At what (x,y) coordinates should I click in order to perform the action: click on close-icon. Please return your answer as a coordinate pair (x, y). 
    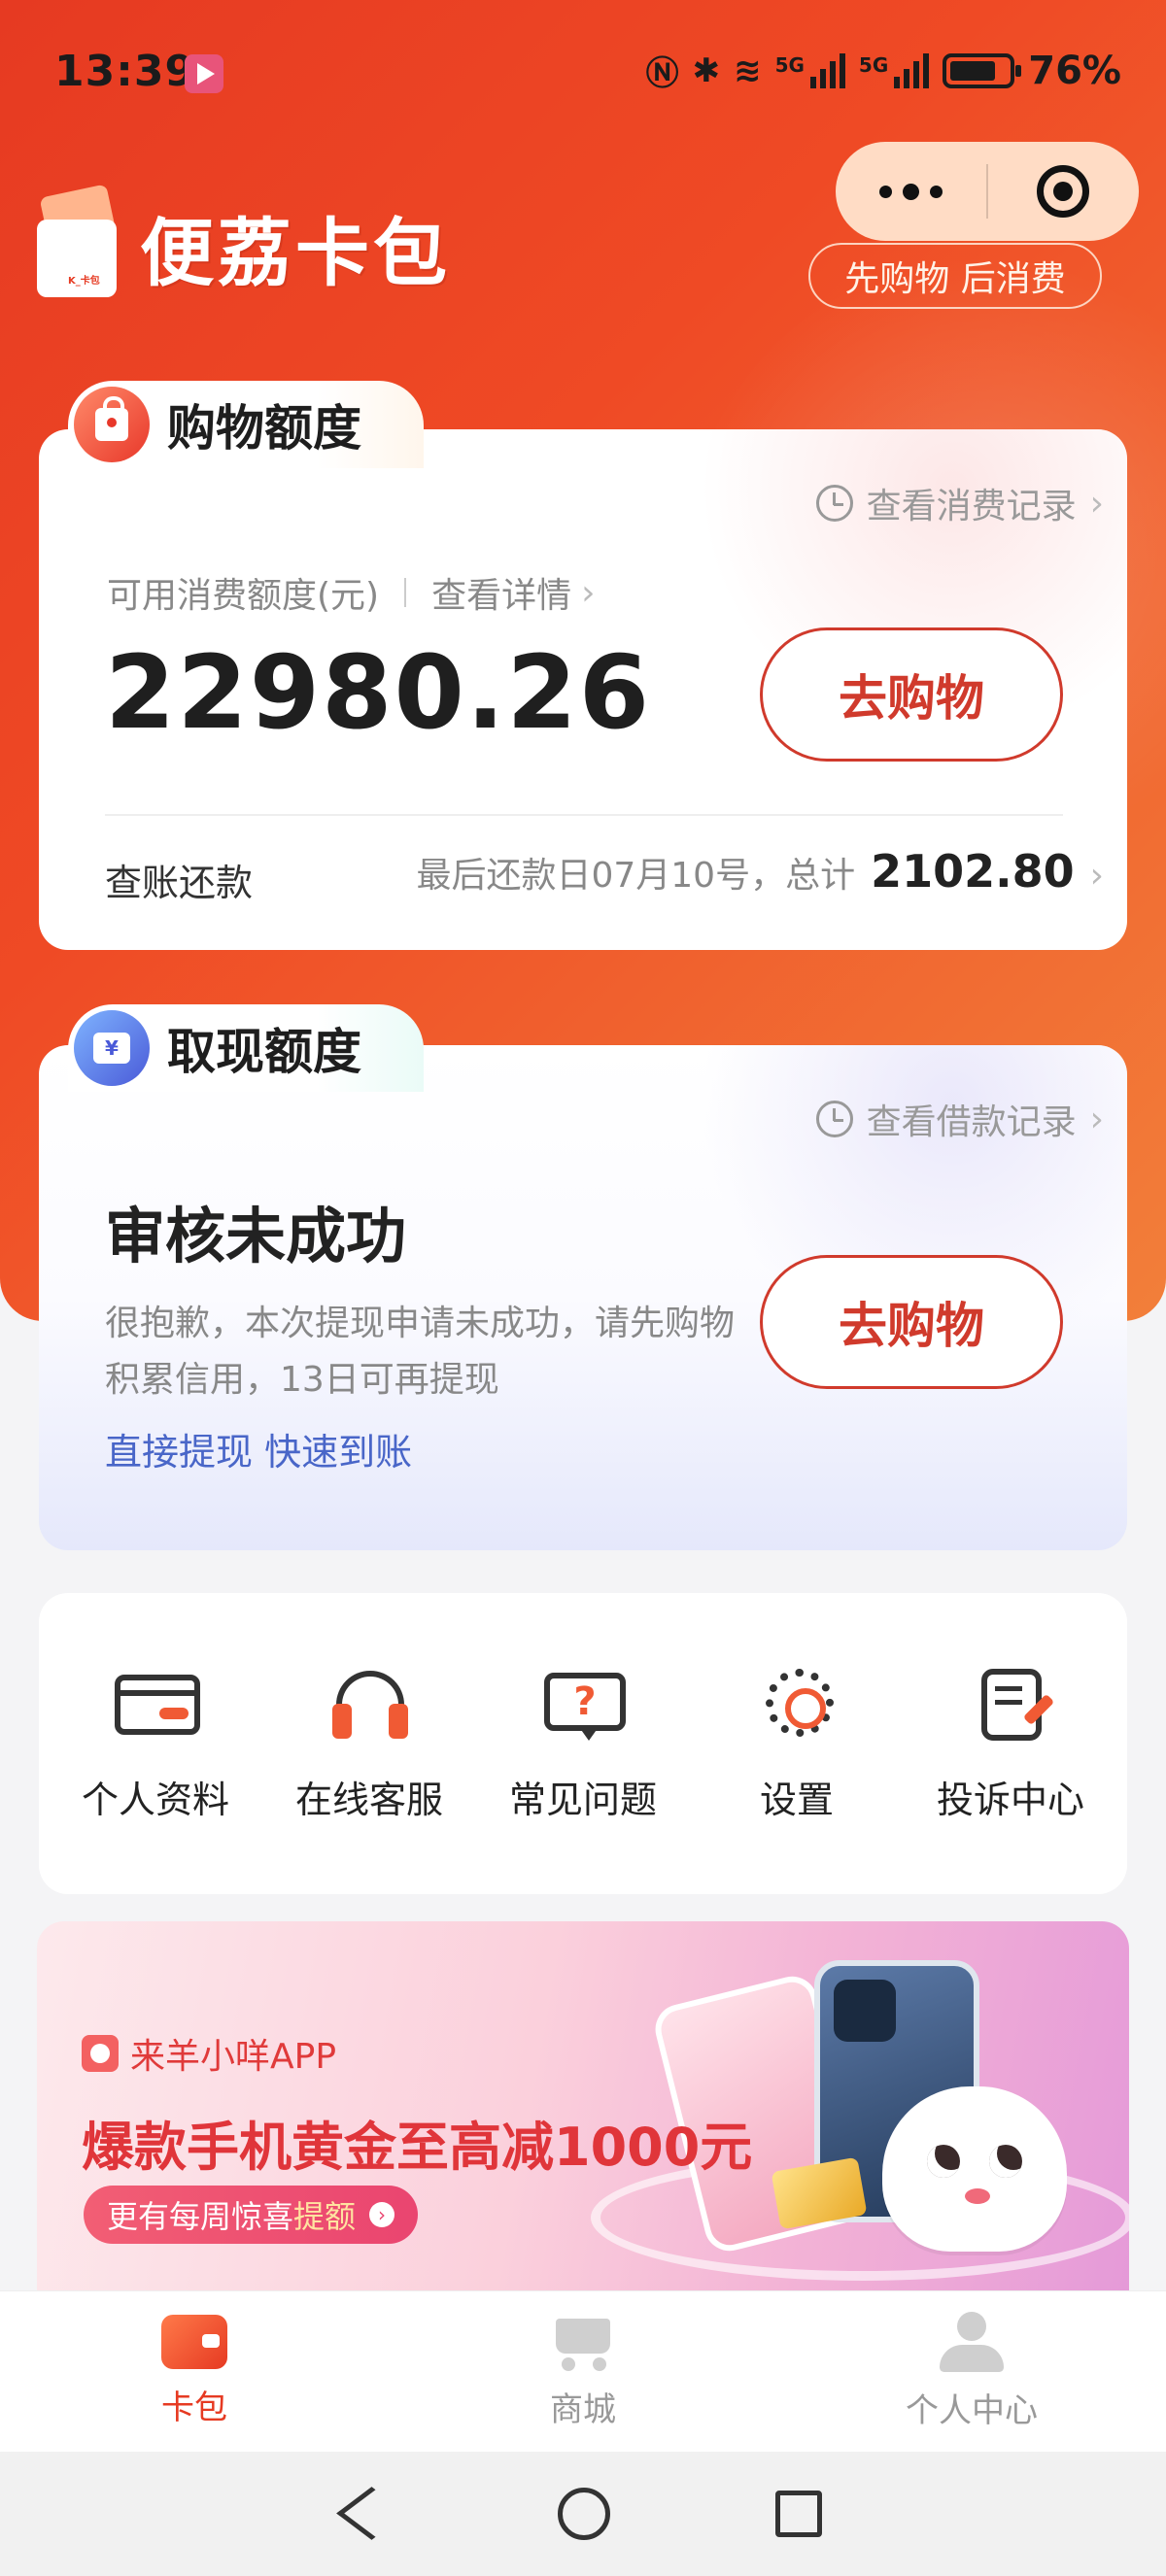
    Looking at the image, I should click on (1063, 191).